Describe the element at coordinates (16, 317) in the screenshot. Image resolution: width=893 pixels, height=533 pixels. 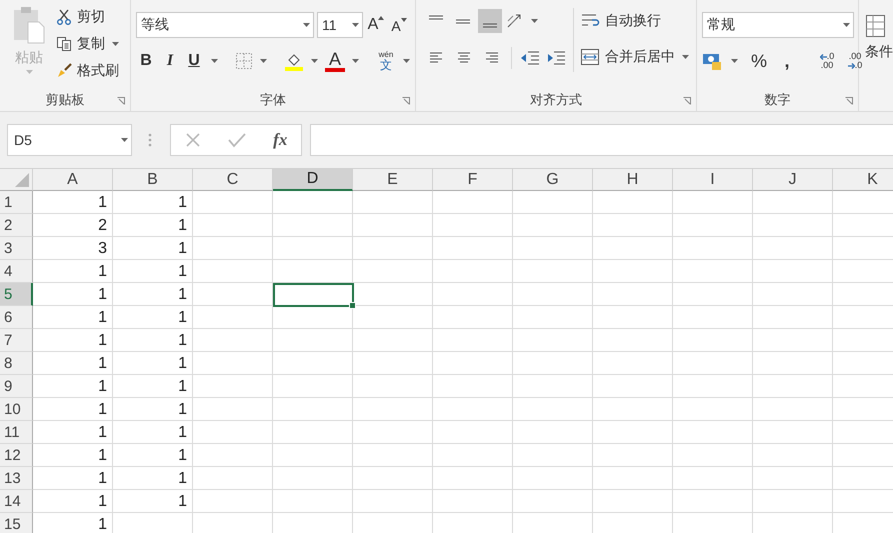
I see `row-header: 6` at that location.